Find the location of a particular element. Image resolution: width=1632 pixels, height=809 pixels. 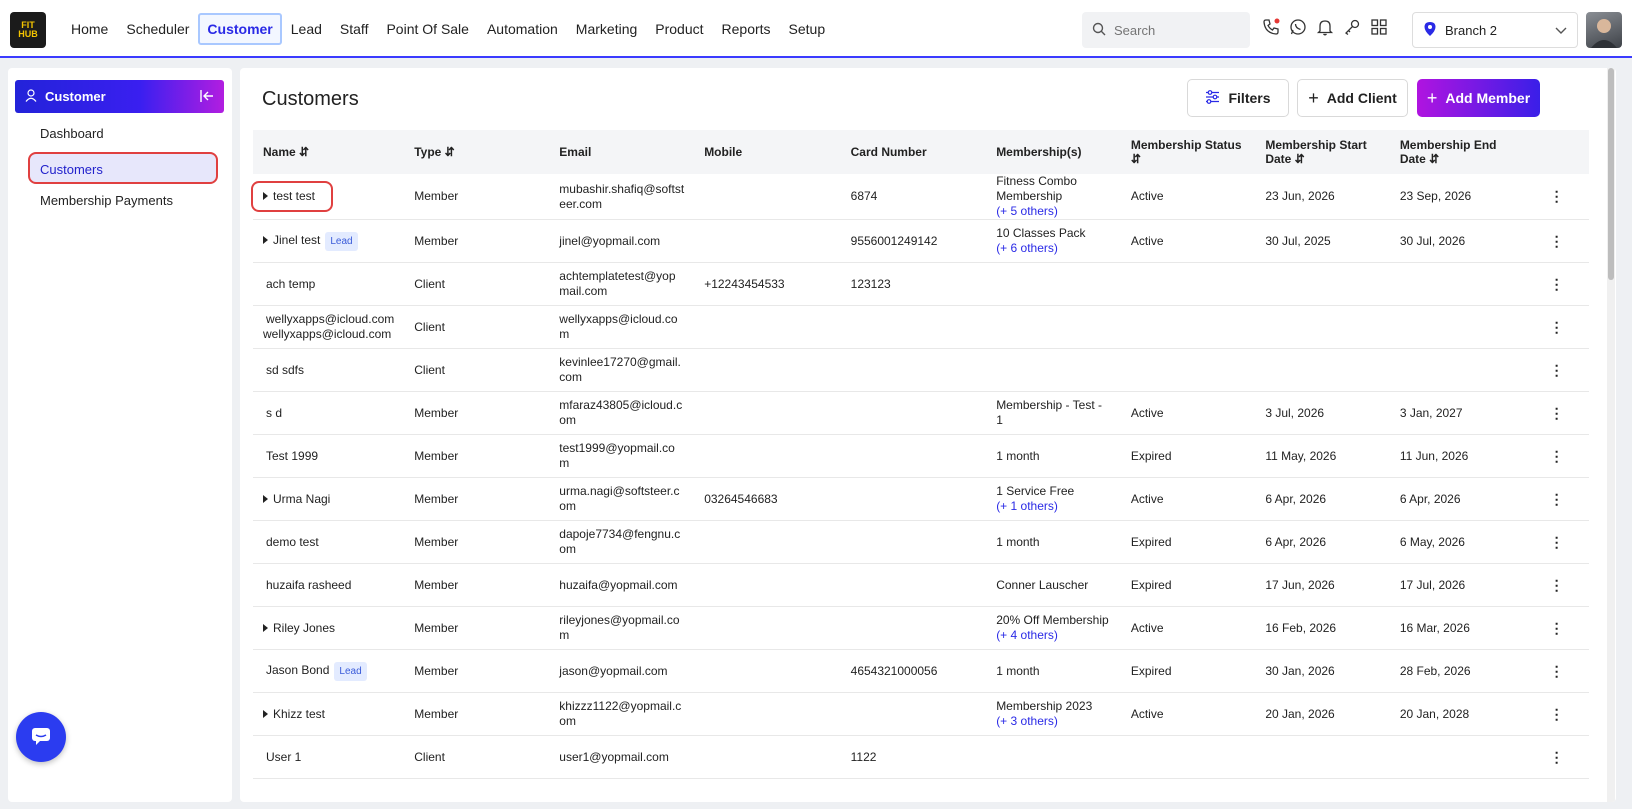

nav-point-of-sale: Point Of Sale is located at coordinates (427, 29).